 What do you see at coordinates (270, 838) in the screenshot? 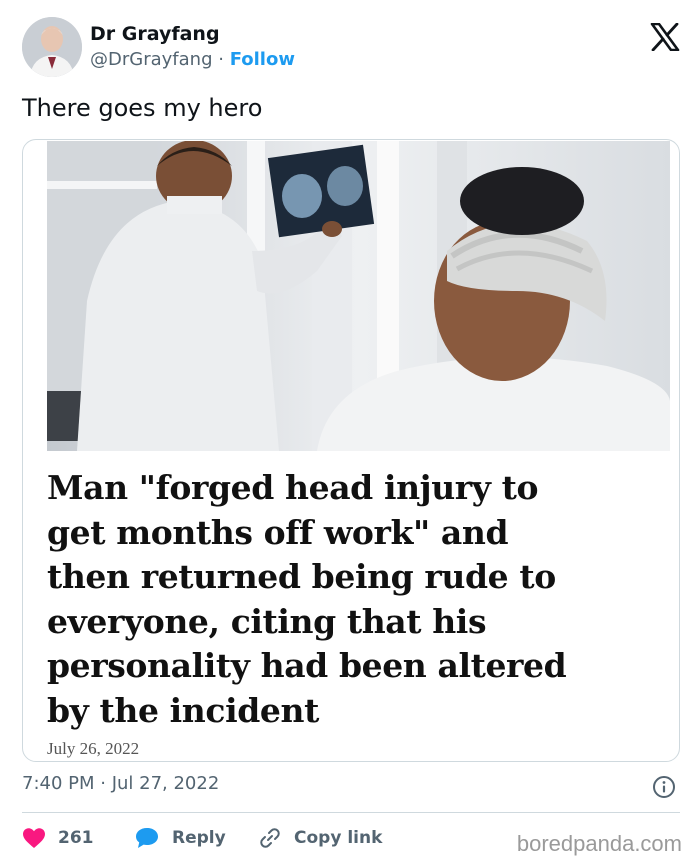
I see `link-icon` at bounding box center [270, 838].